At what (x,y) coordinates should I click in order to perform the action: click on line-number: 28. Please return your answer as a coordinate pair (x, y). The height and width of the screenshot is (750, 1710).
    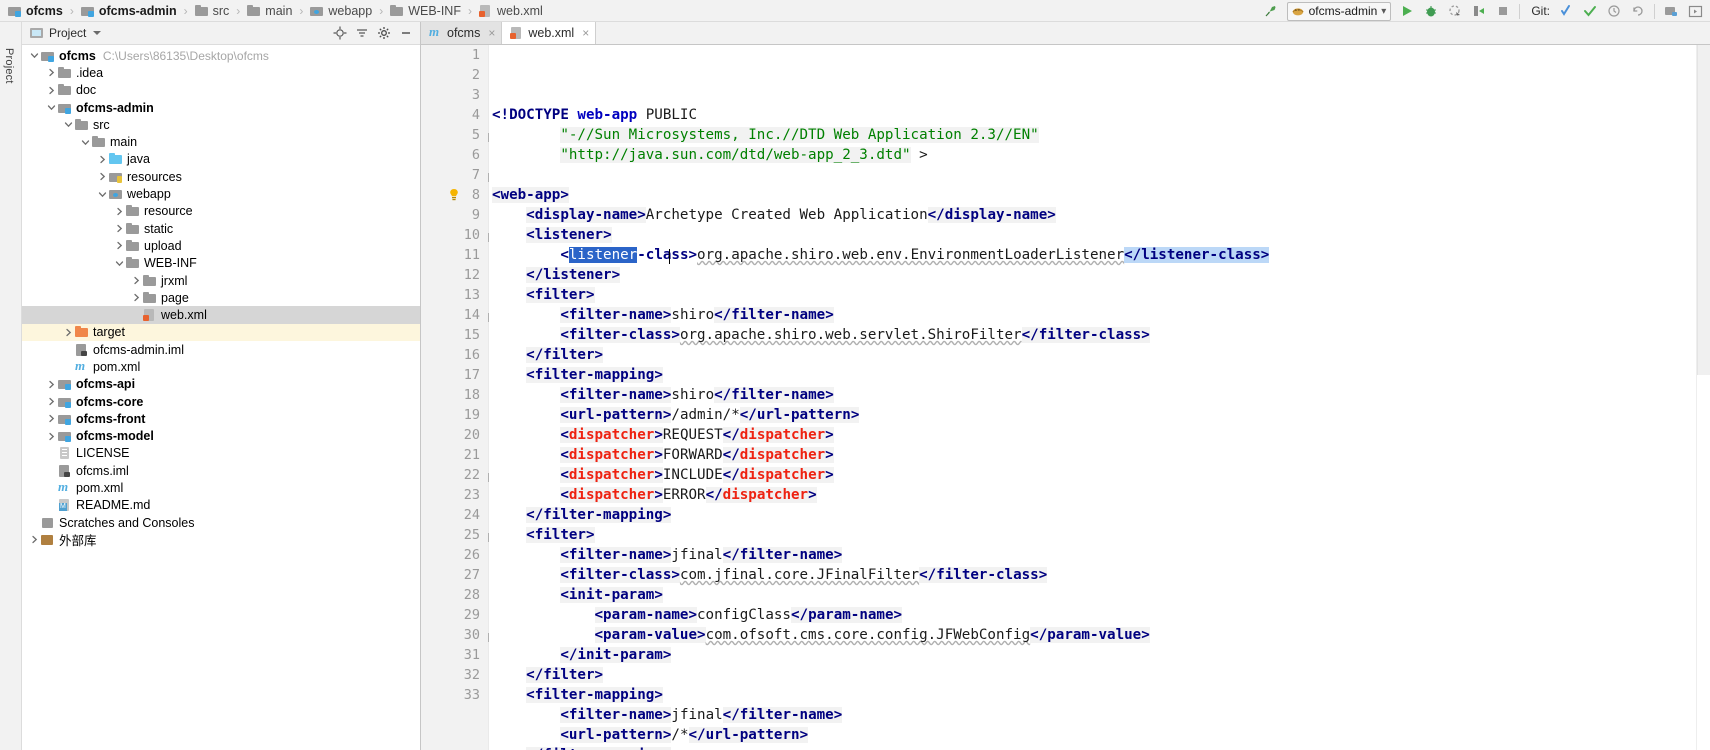
    Looking at the image, I should click on (458, 595).